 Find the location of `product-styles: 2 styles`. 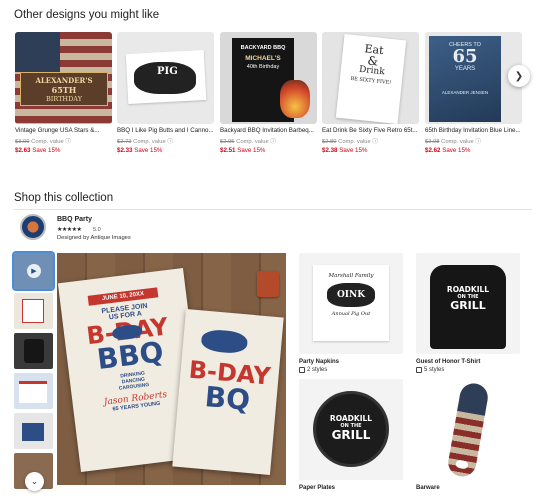

product-styles: 2 styles is located at coordinates (313, 370).